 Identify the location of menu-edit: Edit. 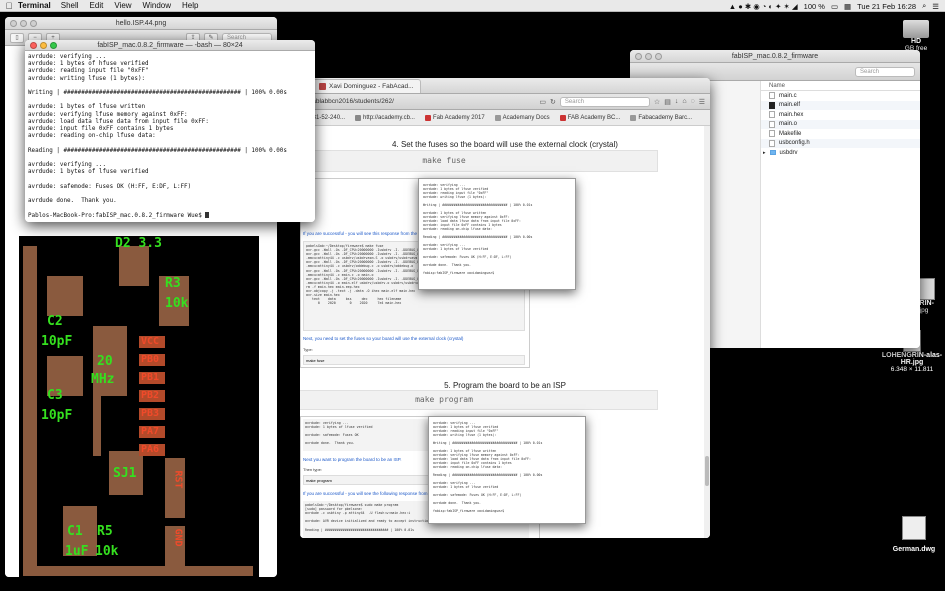
(97, 5).